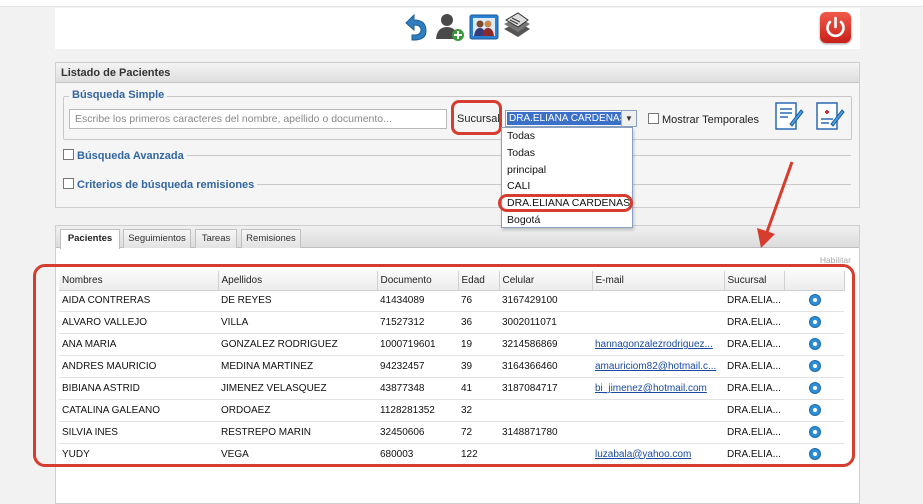 This screenshot has height=504, width=923. I want to click on dropdown-option: Bogotá, so click(567, 220).